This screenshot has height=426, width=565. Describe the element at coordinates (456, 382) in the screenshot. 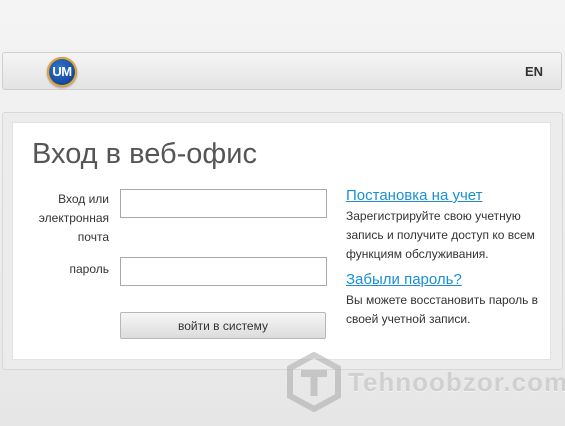

I see `watermark-text: Tehnoobzor.com` at that location.